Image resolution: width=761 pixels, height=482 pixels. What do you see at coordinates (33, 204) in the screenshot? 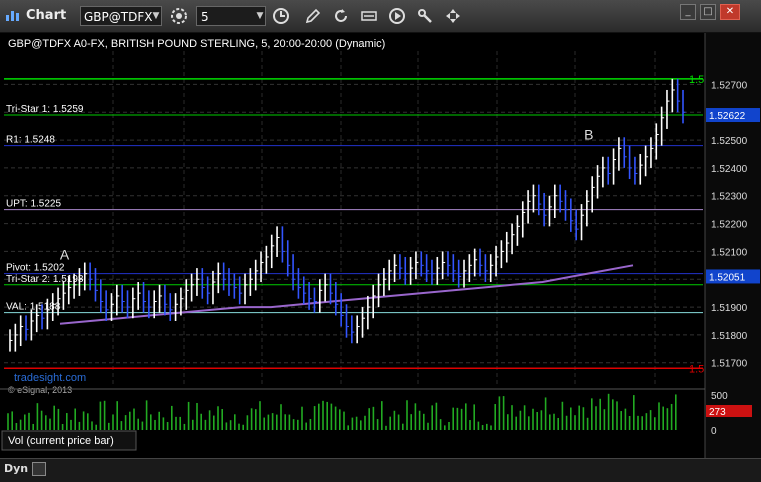
I see `level-label: UPT: 1.5225` at bounding box center [33, 204].